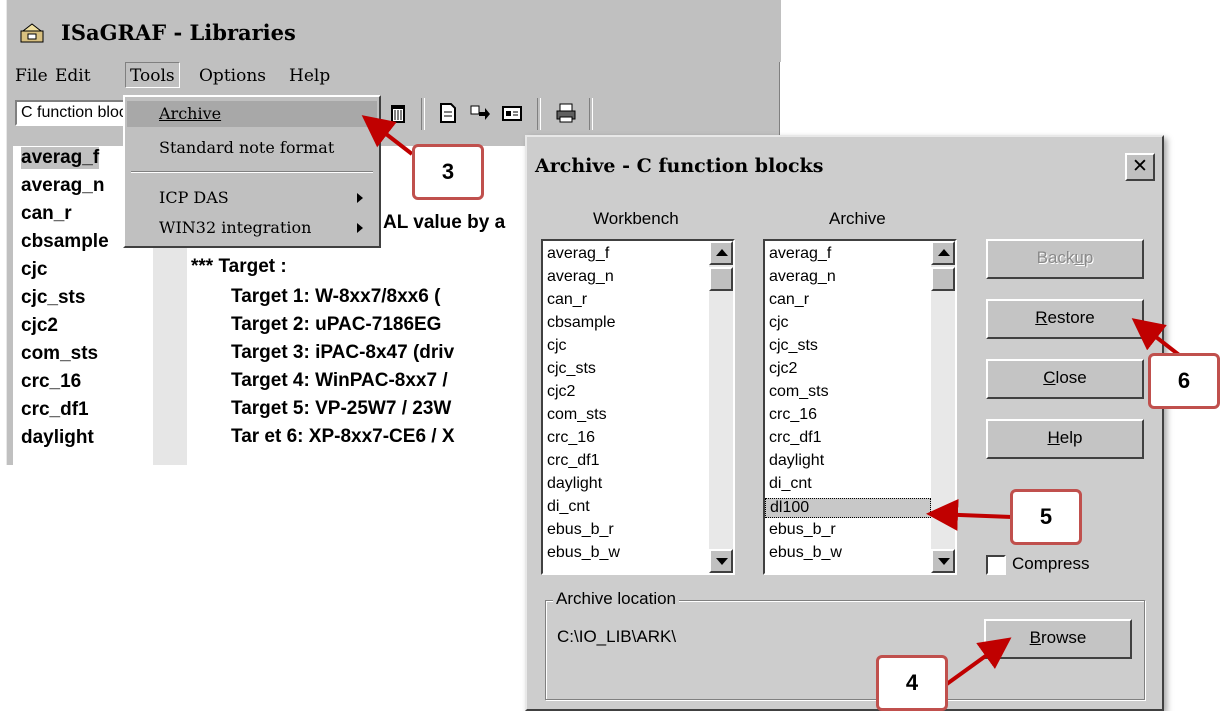 This screenshot has height=711, width=1230. Describe the element at coordinates (59, 354) in the screenshot. I see `library-item: com_sts` at that location.